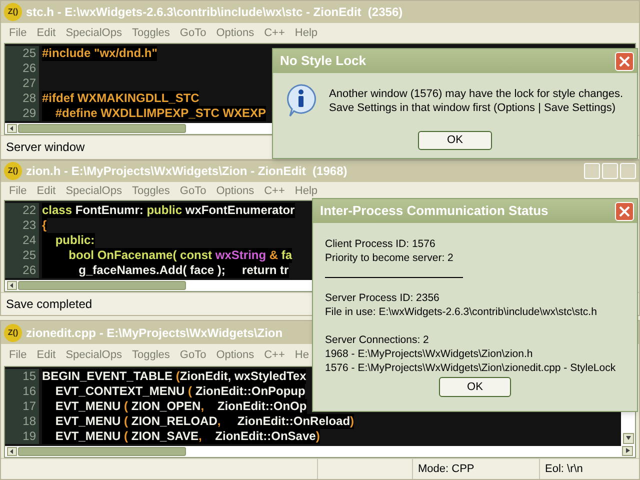 This screenshot has height=480, width=640. What do you see at coordinates (187, 171) in the screenshot?
I see `window-title: zion.h - E:\MyProjects\WxWidgets\Zion - ZionEdit (1968)` at bounding box center [187, 171].